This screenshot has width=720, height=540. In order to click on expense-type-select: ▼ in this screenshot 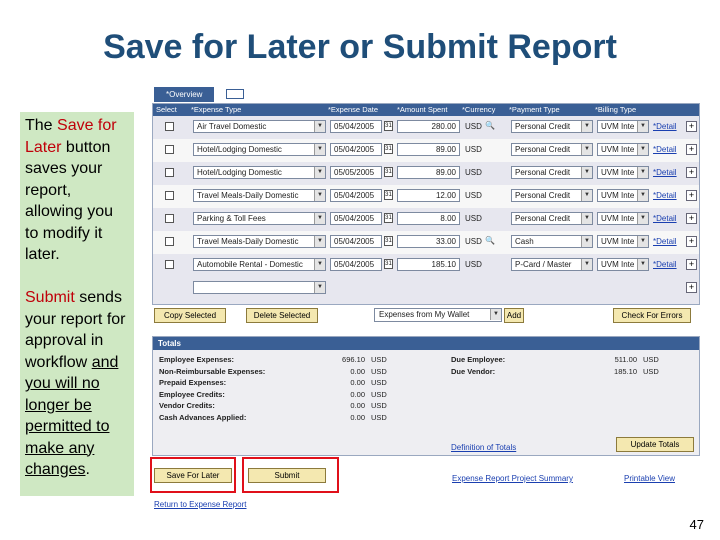, I will do `click(259, 287)`.